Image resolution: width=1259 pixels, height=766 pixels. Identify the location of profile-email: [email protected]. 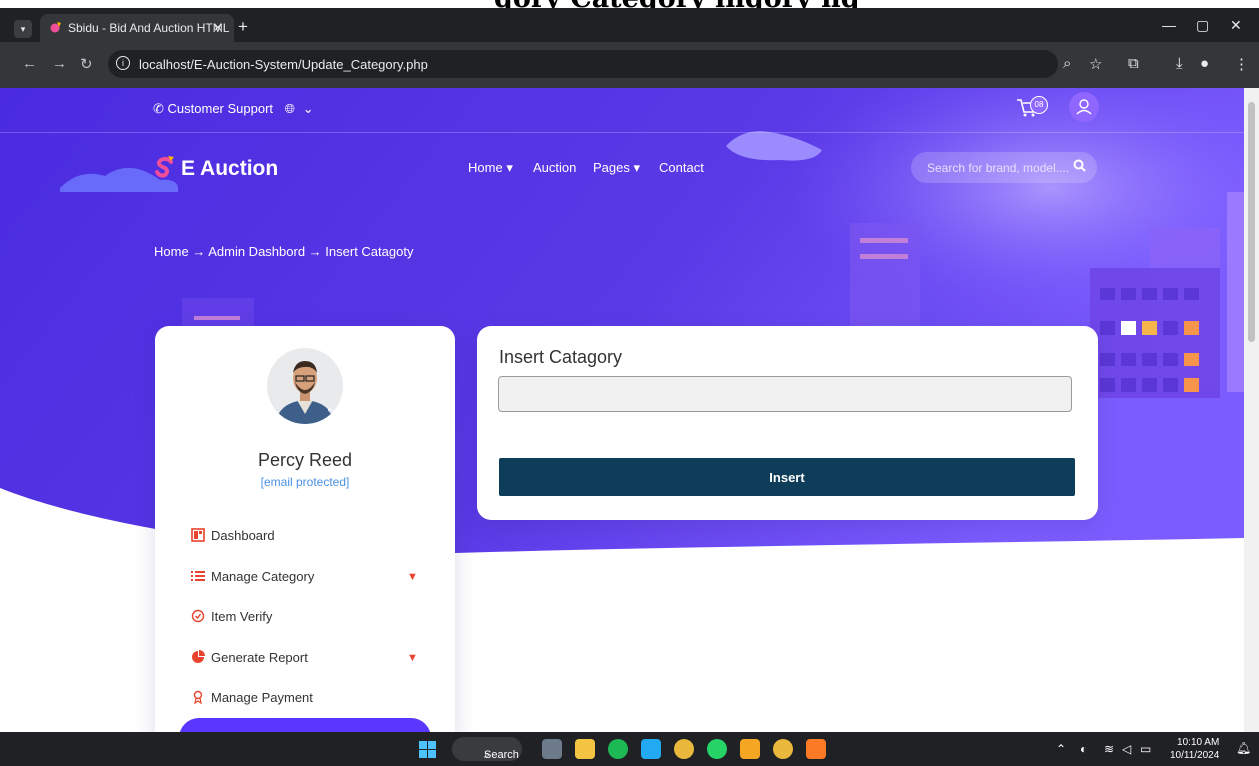
(305, 482).